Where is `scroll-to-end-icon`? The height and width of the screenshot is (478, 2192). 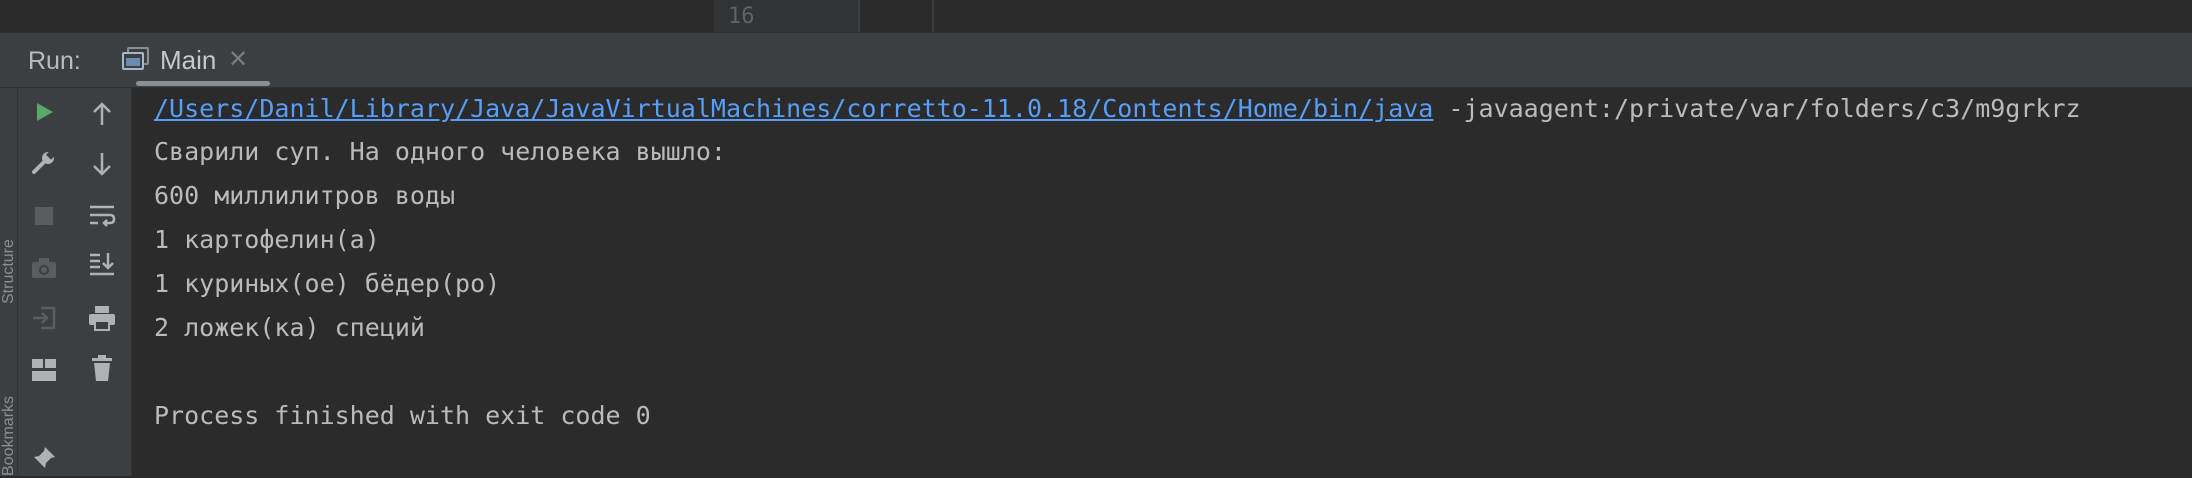
scroll-to-end-icon is located at coordinates (102, 266).